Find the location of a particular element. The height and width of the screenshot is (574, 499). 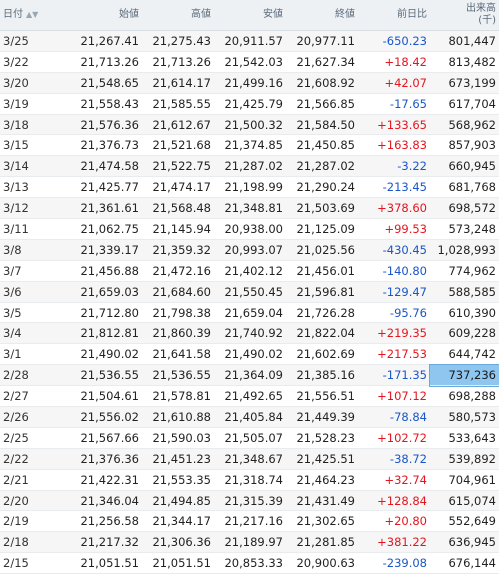

cell-change: -171.35 is located at coordinates (394, 375).